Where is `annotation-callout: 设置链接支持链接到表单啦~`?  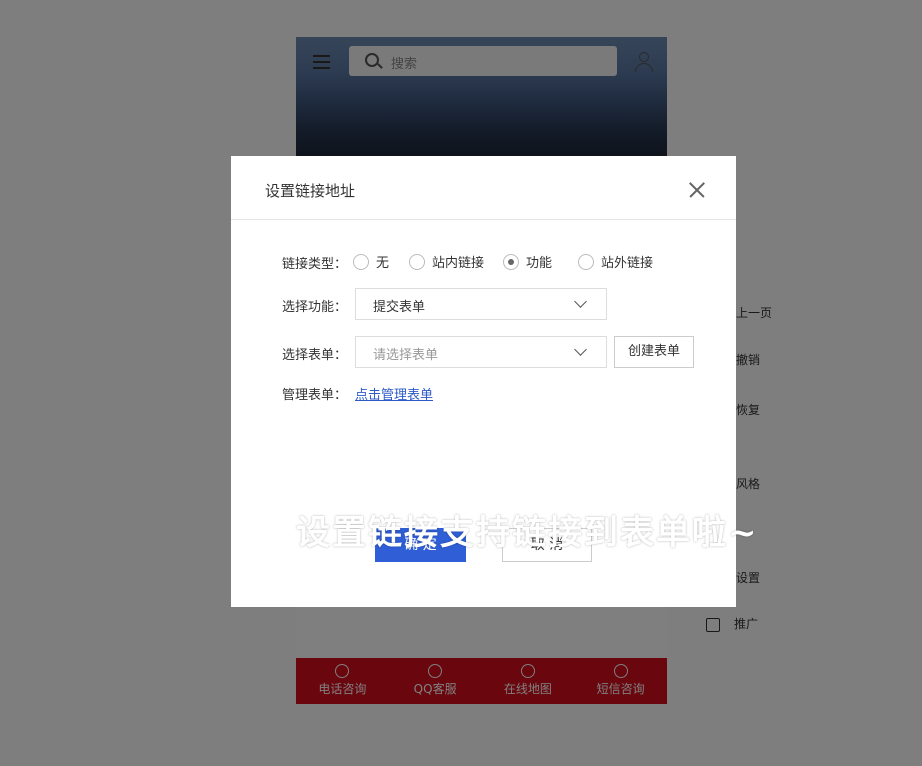
annotation-callout: 设置链接支持链接到表单啦~ is located at coordinates (527, 533).